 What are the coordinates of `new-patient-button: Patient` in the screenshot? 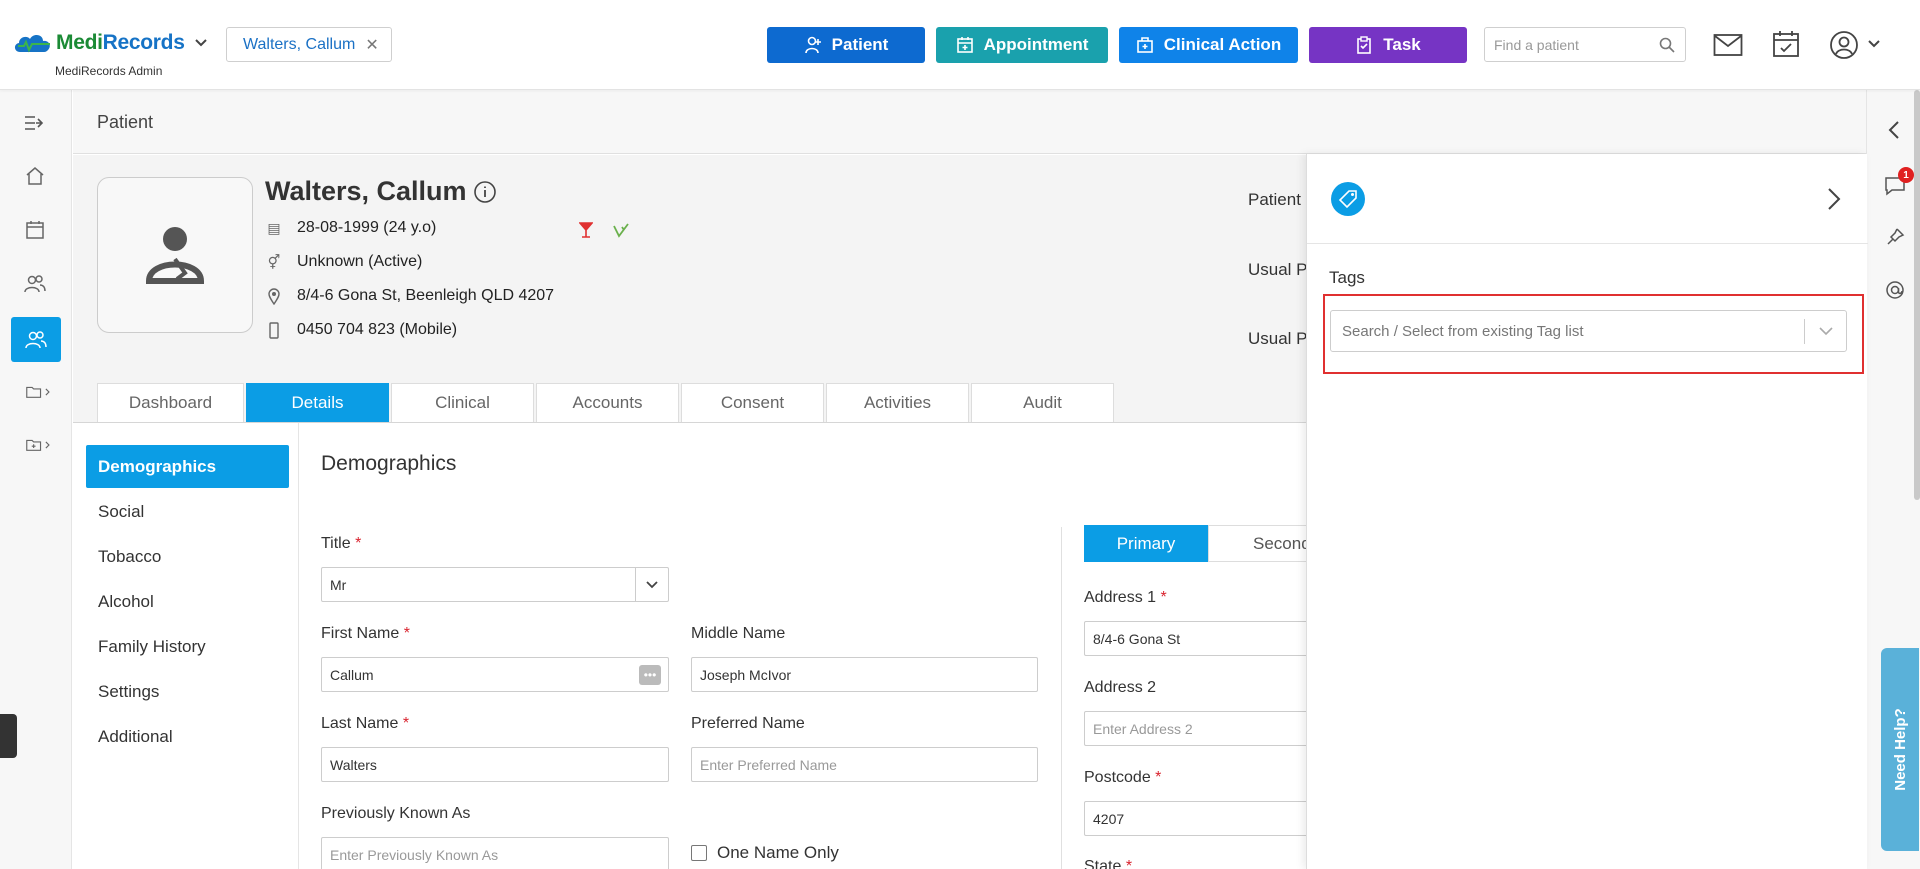 It's located at (846, 45).